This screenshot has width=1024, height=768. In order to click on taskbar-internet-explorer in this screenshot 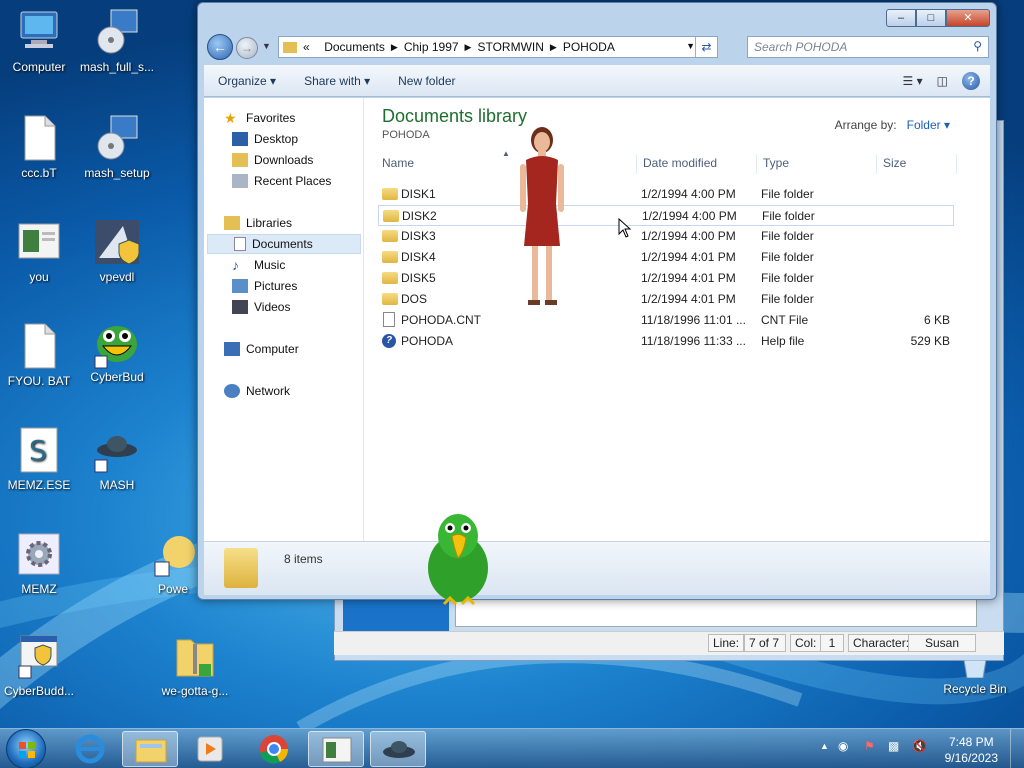, I will do `click(90, 749)`.